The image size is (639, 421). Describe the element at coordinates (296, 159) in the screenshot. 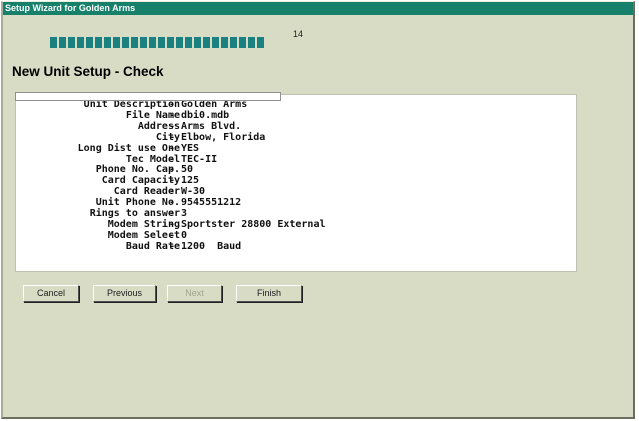

I see `summary-row: Tec Model - TEC-II` at that location.